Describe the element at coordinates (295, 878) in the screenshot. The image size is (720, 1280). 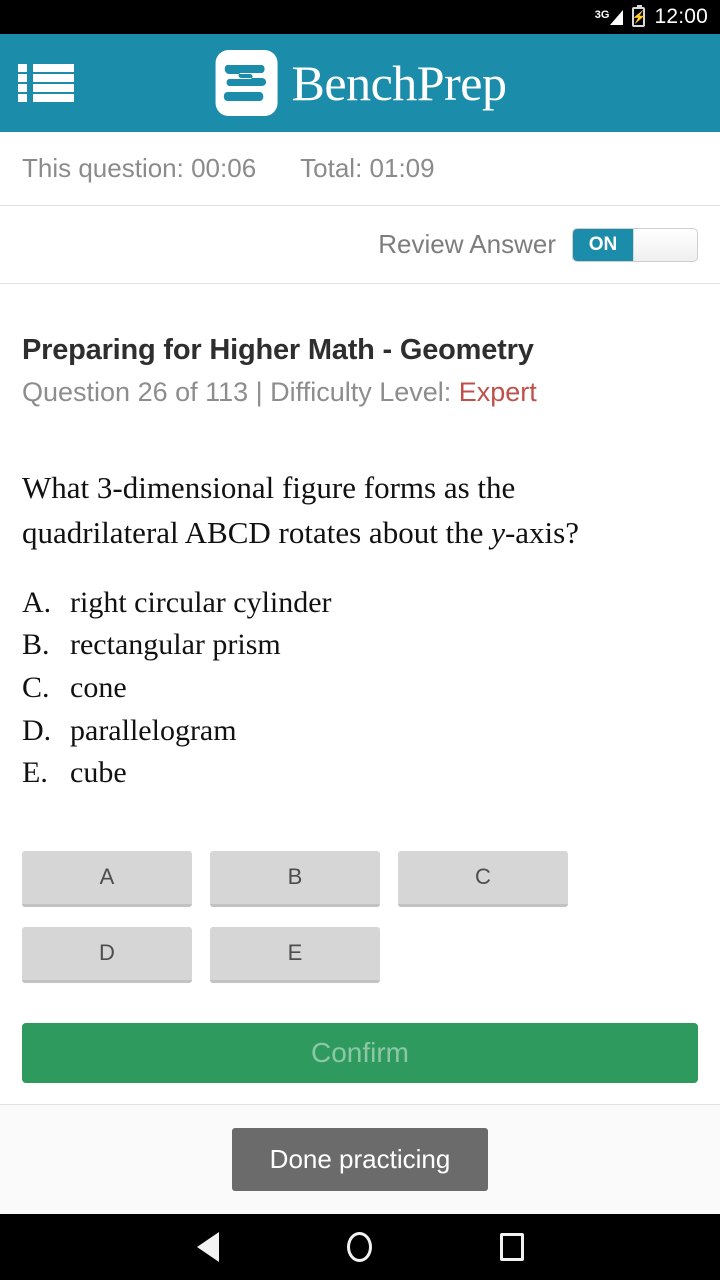
I see `answer-button-b: B` at that location.